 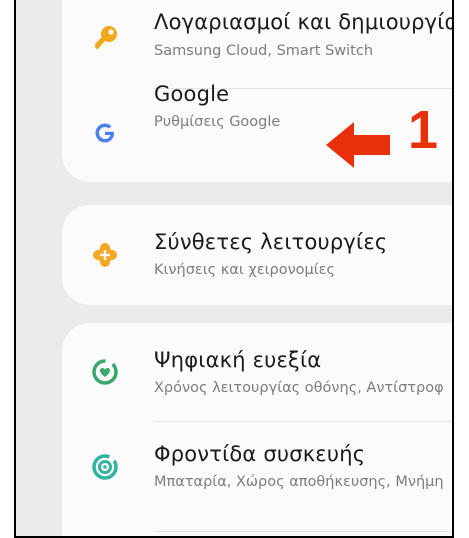 What do you see at coordinates (105, 39) in the screenshot?
I see `key-icon` at bounding box center [105, 39].